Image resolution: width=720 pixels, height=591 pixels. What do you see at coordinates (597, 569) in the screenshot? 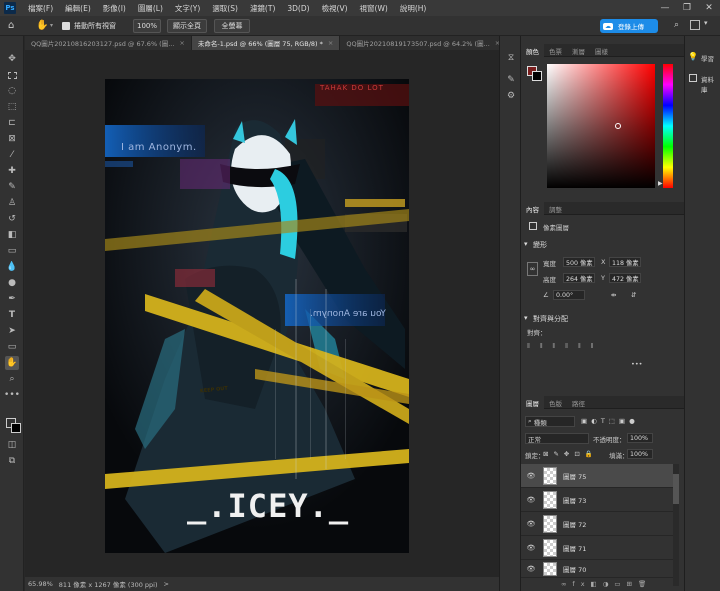
I see `layer-row: 👁 圖層 70` at bounding box center [597, 569].